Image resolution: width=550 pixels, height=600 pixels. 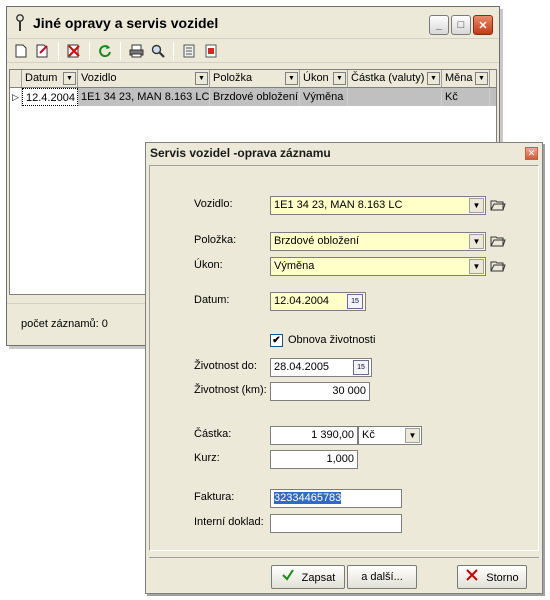 What do you see at coordinates (213, 204) in the screenshot?
I see `label-vozidlo: Vozidlo:` at bounding box center [213, 204].